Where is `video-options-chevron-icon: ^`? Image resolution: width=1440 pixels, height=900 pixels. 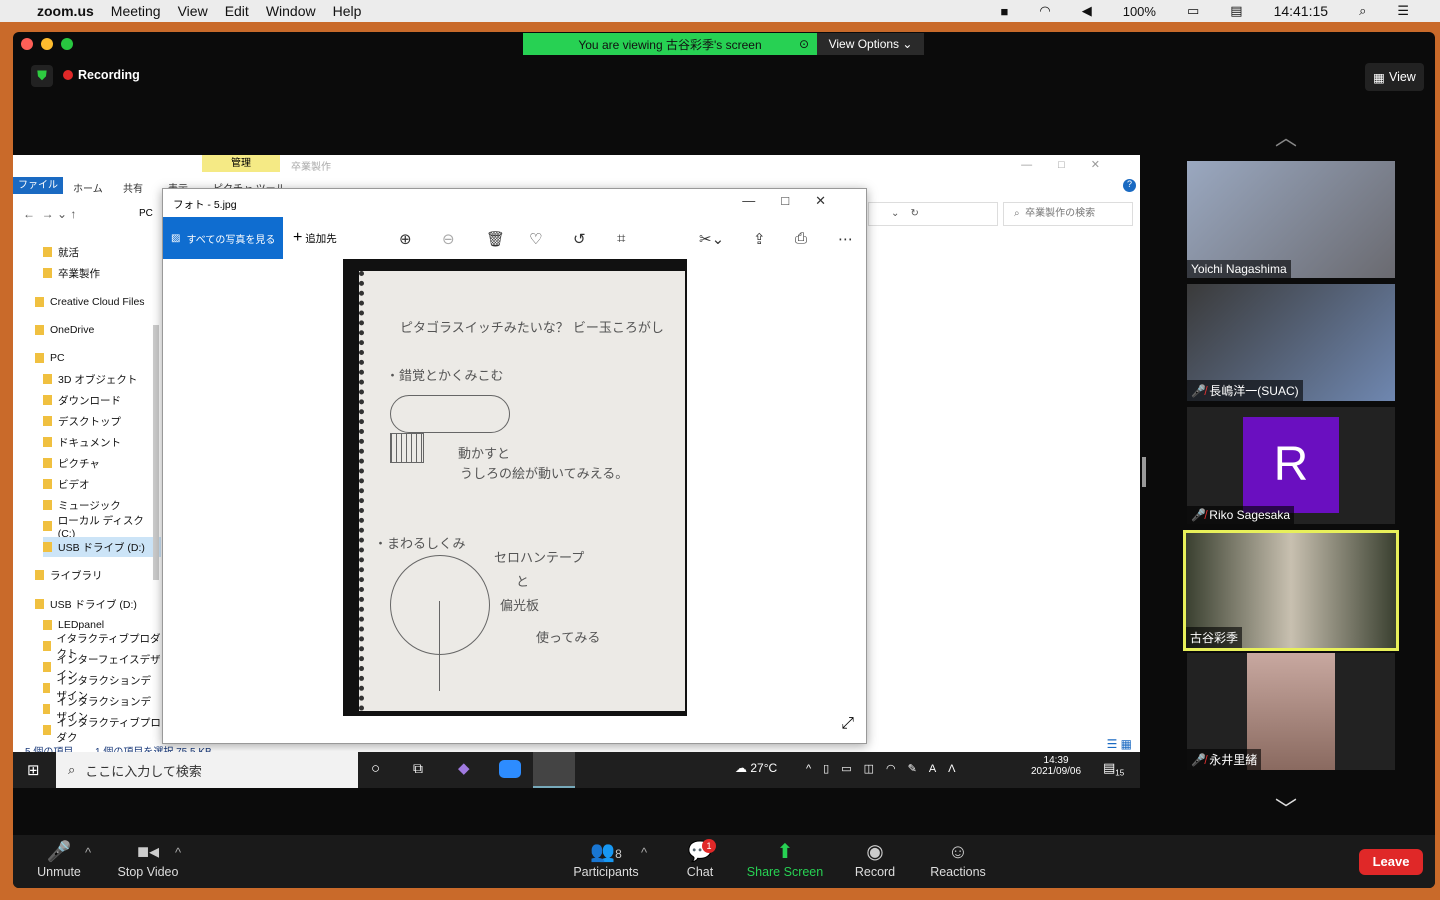
video-options-chevron-icon: ^ is located at coordinates (178, 852).